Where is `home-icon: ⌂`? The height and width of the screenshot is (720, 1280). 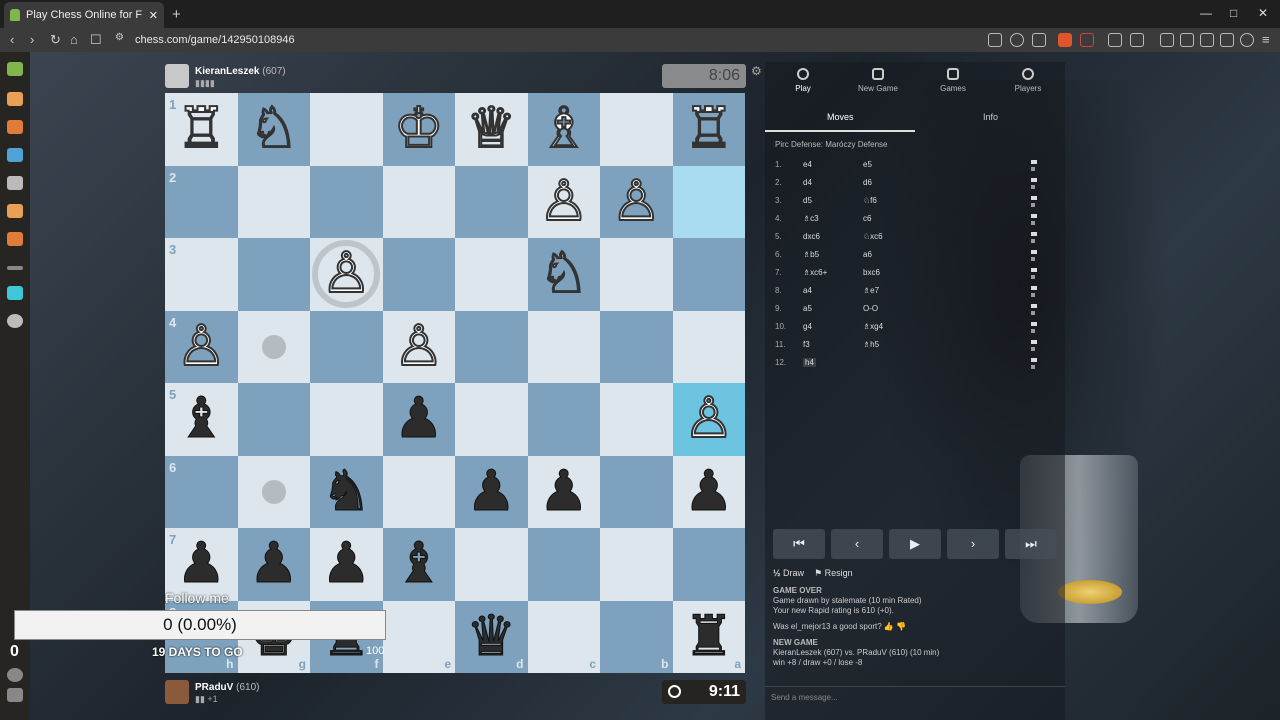
home-icon: ⌂ is located at coordinates (74, 39).